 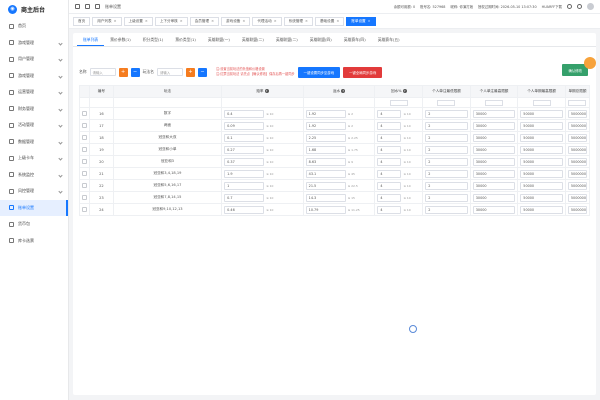 I want to click on sidebar-item: 财务管理, so click(x=34, y=109).